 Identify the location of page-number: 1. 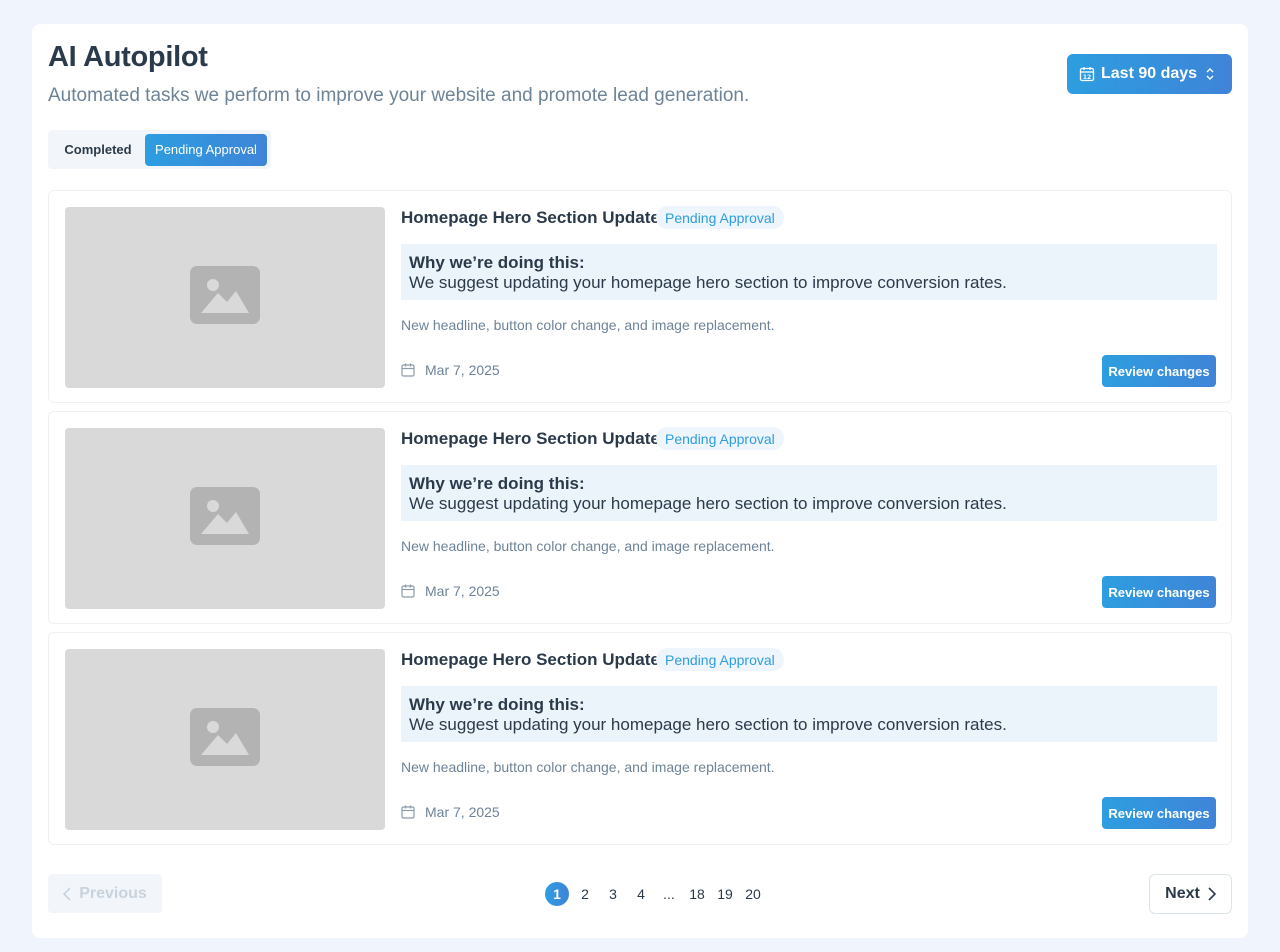
(557, 894).